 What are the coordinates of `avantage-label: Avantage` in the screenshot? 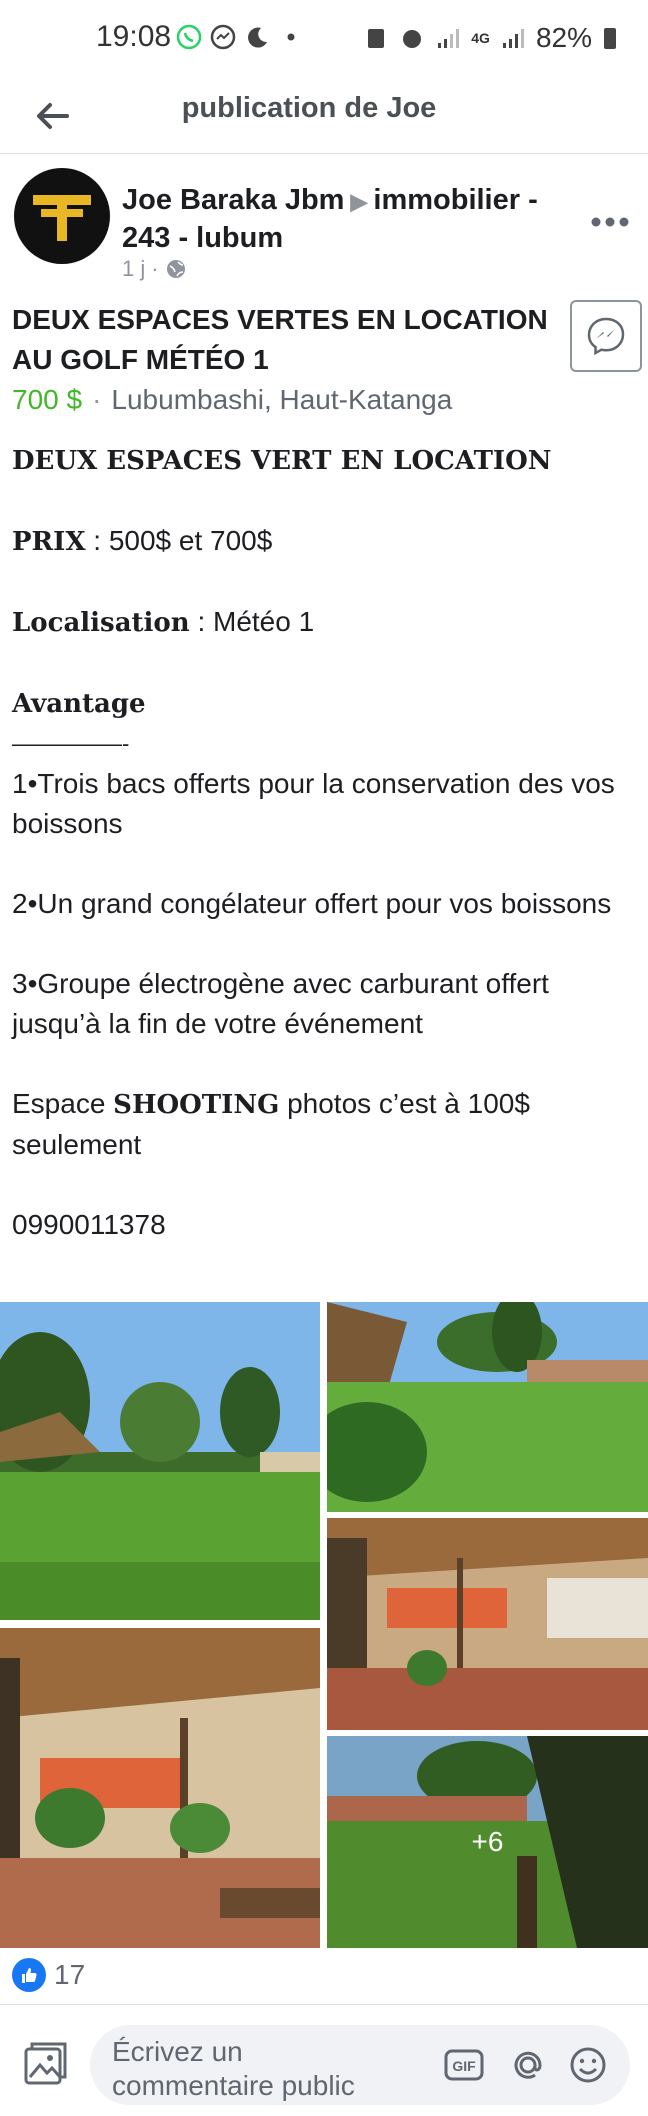 It's located at (79, 704).